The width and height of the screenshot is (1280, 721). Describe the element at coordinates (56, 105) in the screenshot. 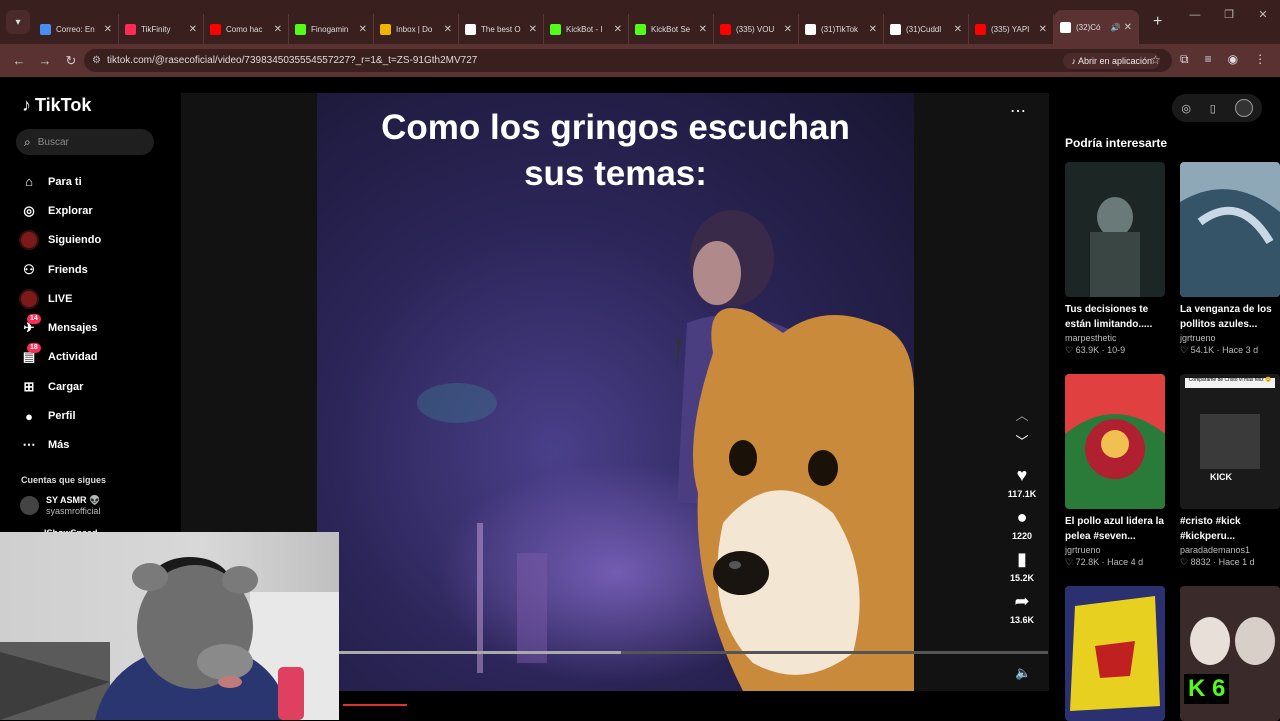

I see `tiktok-logo: ♪ TikTok` at that location.